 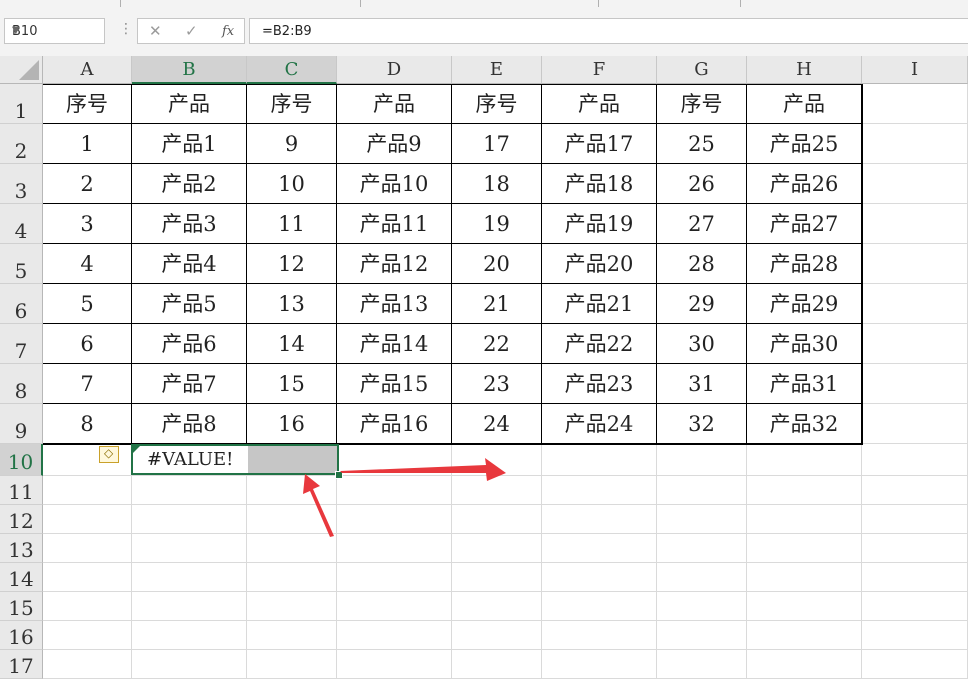 I want to click on annotation-arrows, so click(x=404, y=497).